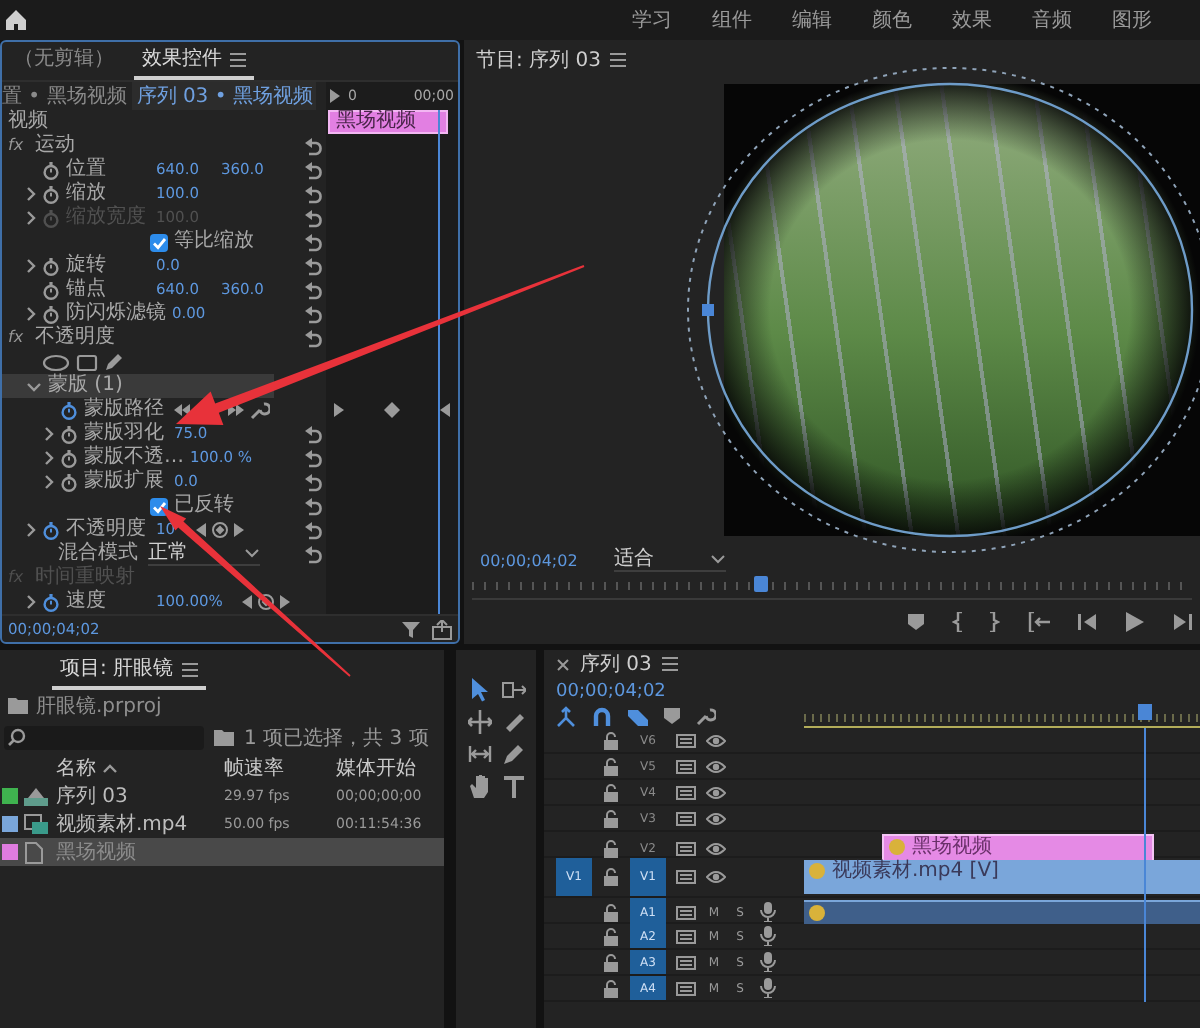  Describe the element at coordinates (638, 716) in the screenshot. I see `link-icon` at that location.